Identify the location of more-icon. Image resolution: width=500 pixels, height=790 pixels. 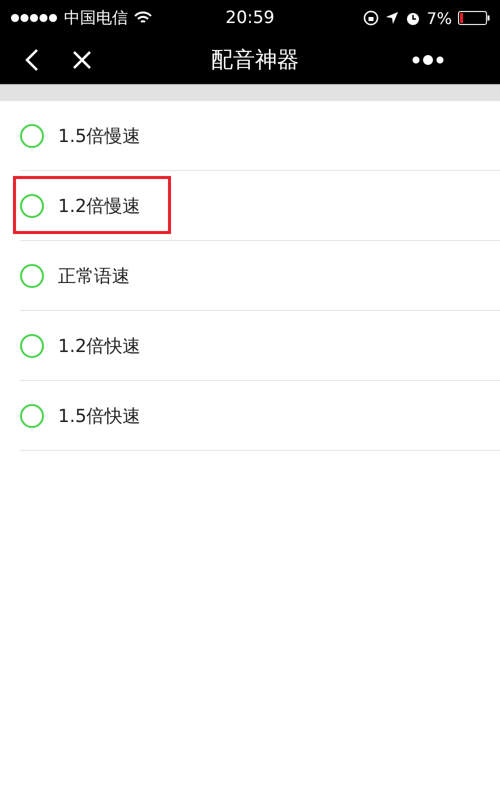
(428, 60).